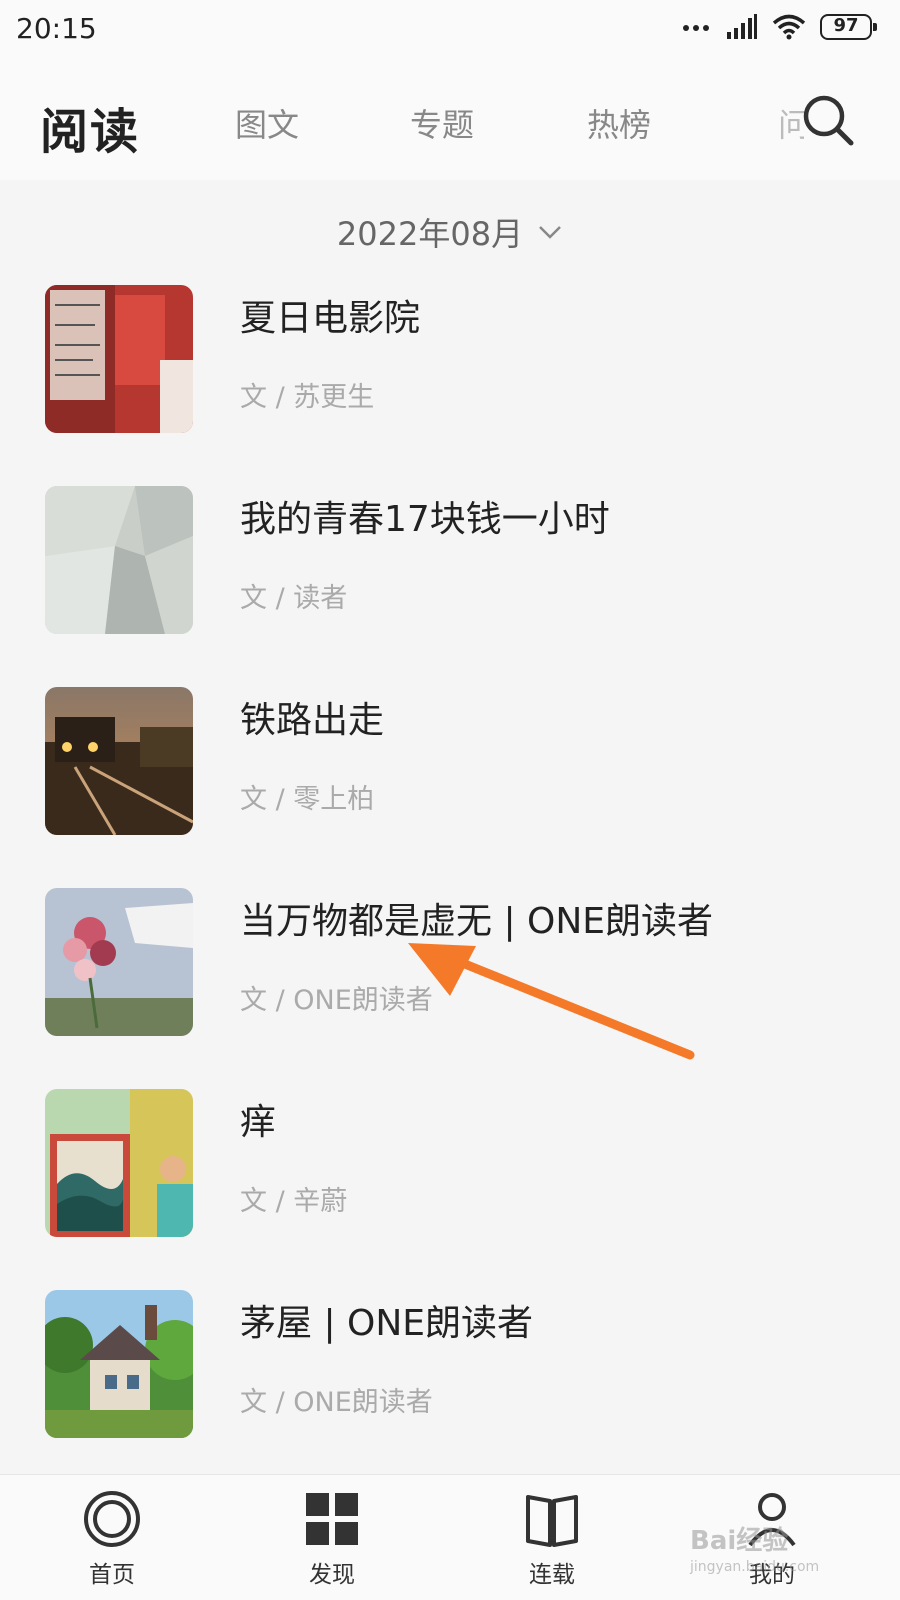  What do you see at coordinates (387, 1323) in the screenshot?
I see `article-title: 茅屋 | ONE朗读者` at bounding box center [387, 1323].